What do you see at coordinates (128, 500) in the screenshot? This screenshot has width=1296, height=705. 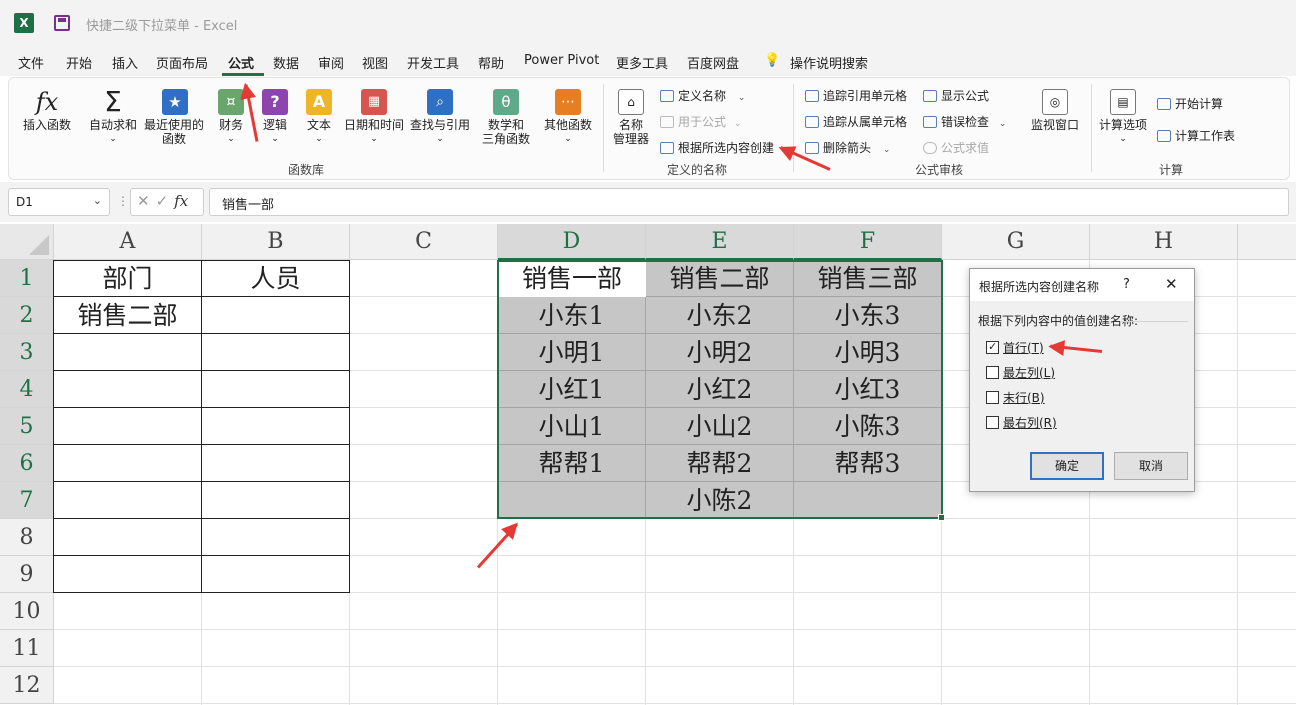 I see `cell-a7` at bounding box center [128, 500].